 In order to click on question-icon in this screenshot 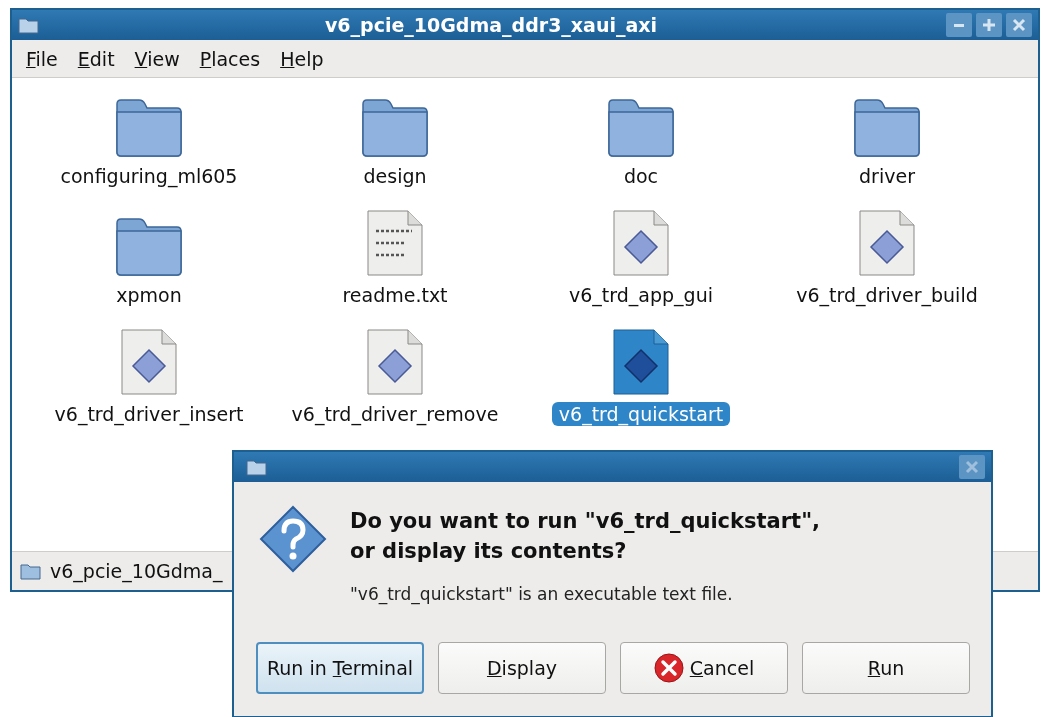, I will do `click(293, 539)`.